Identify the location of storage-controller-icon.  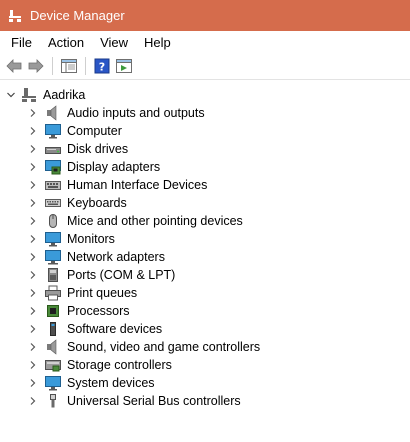
(53, 365).